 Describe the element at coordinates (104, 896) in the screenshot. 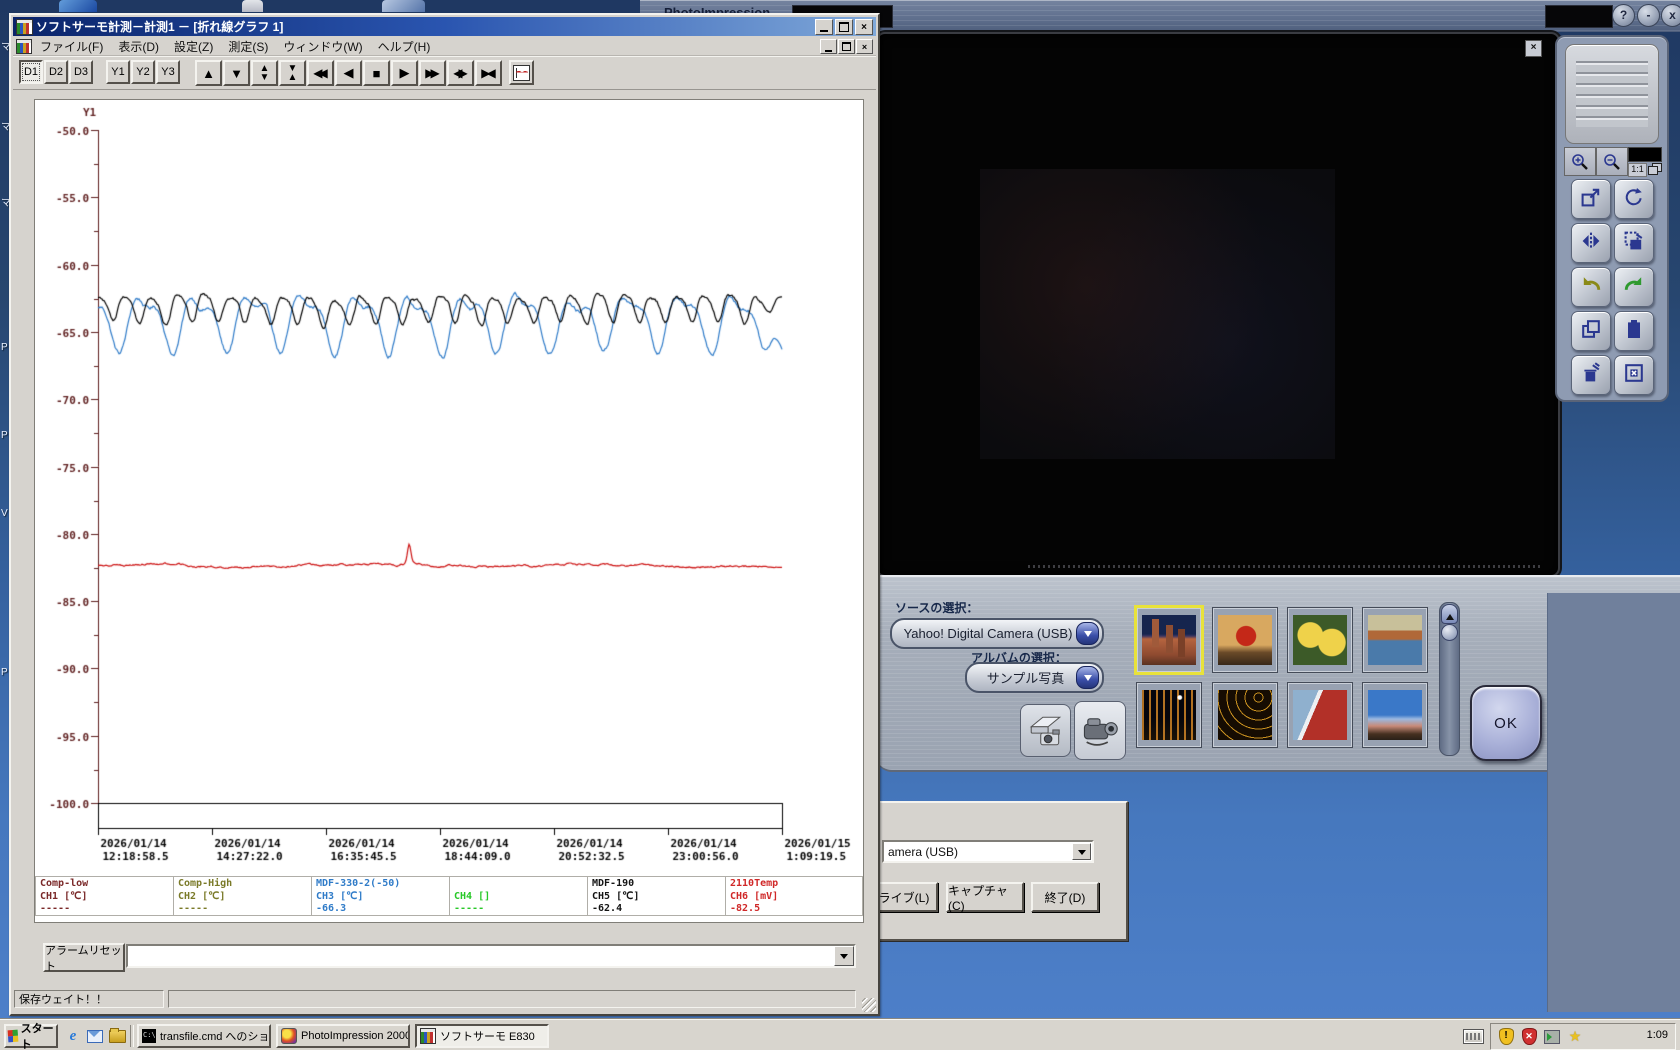

I see `channel-legend-ch1: Comp-low CH1 [℃] -----` at that location.